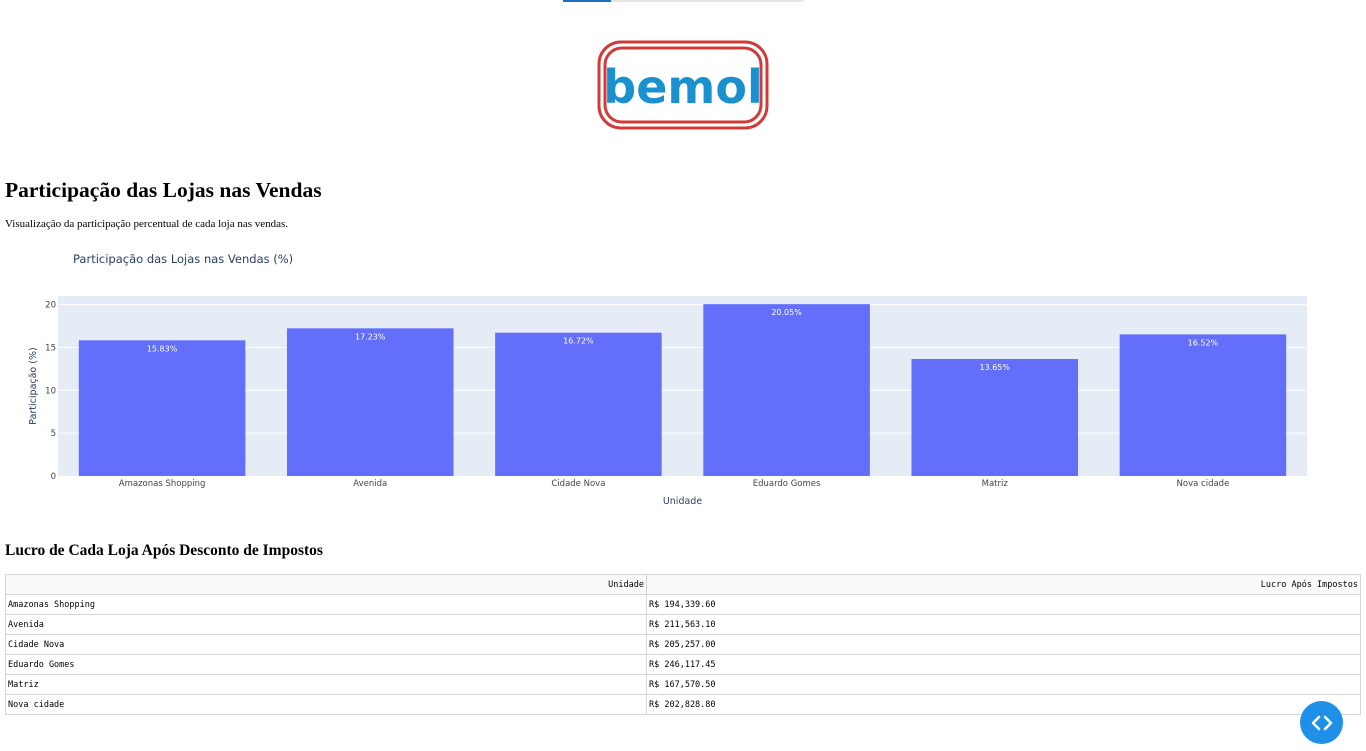 This screenshot has width=1366, height=751. What do you see at coordinates (53, 477) in the screenshot?
I see `y-tick-label: 0` at bounding box center [53, 477].